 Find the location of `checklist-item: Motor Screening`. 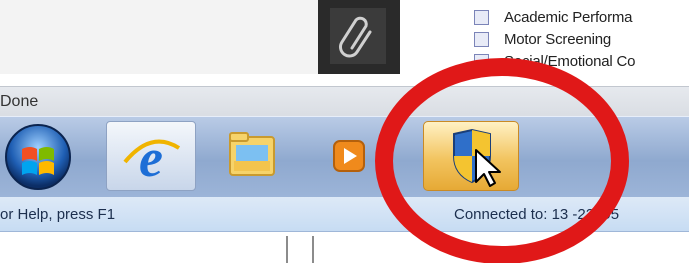

checklist-item: Motor Screening is located at coordinates (542, 39).